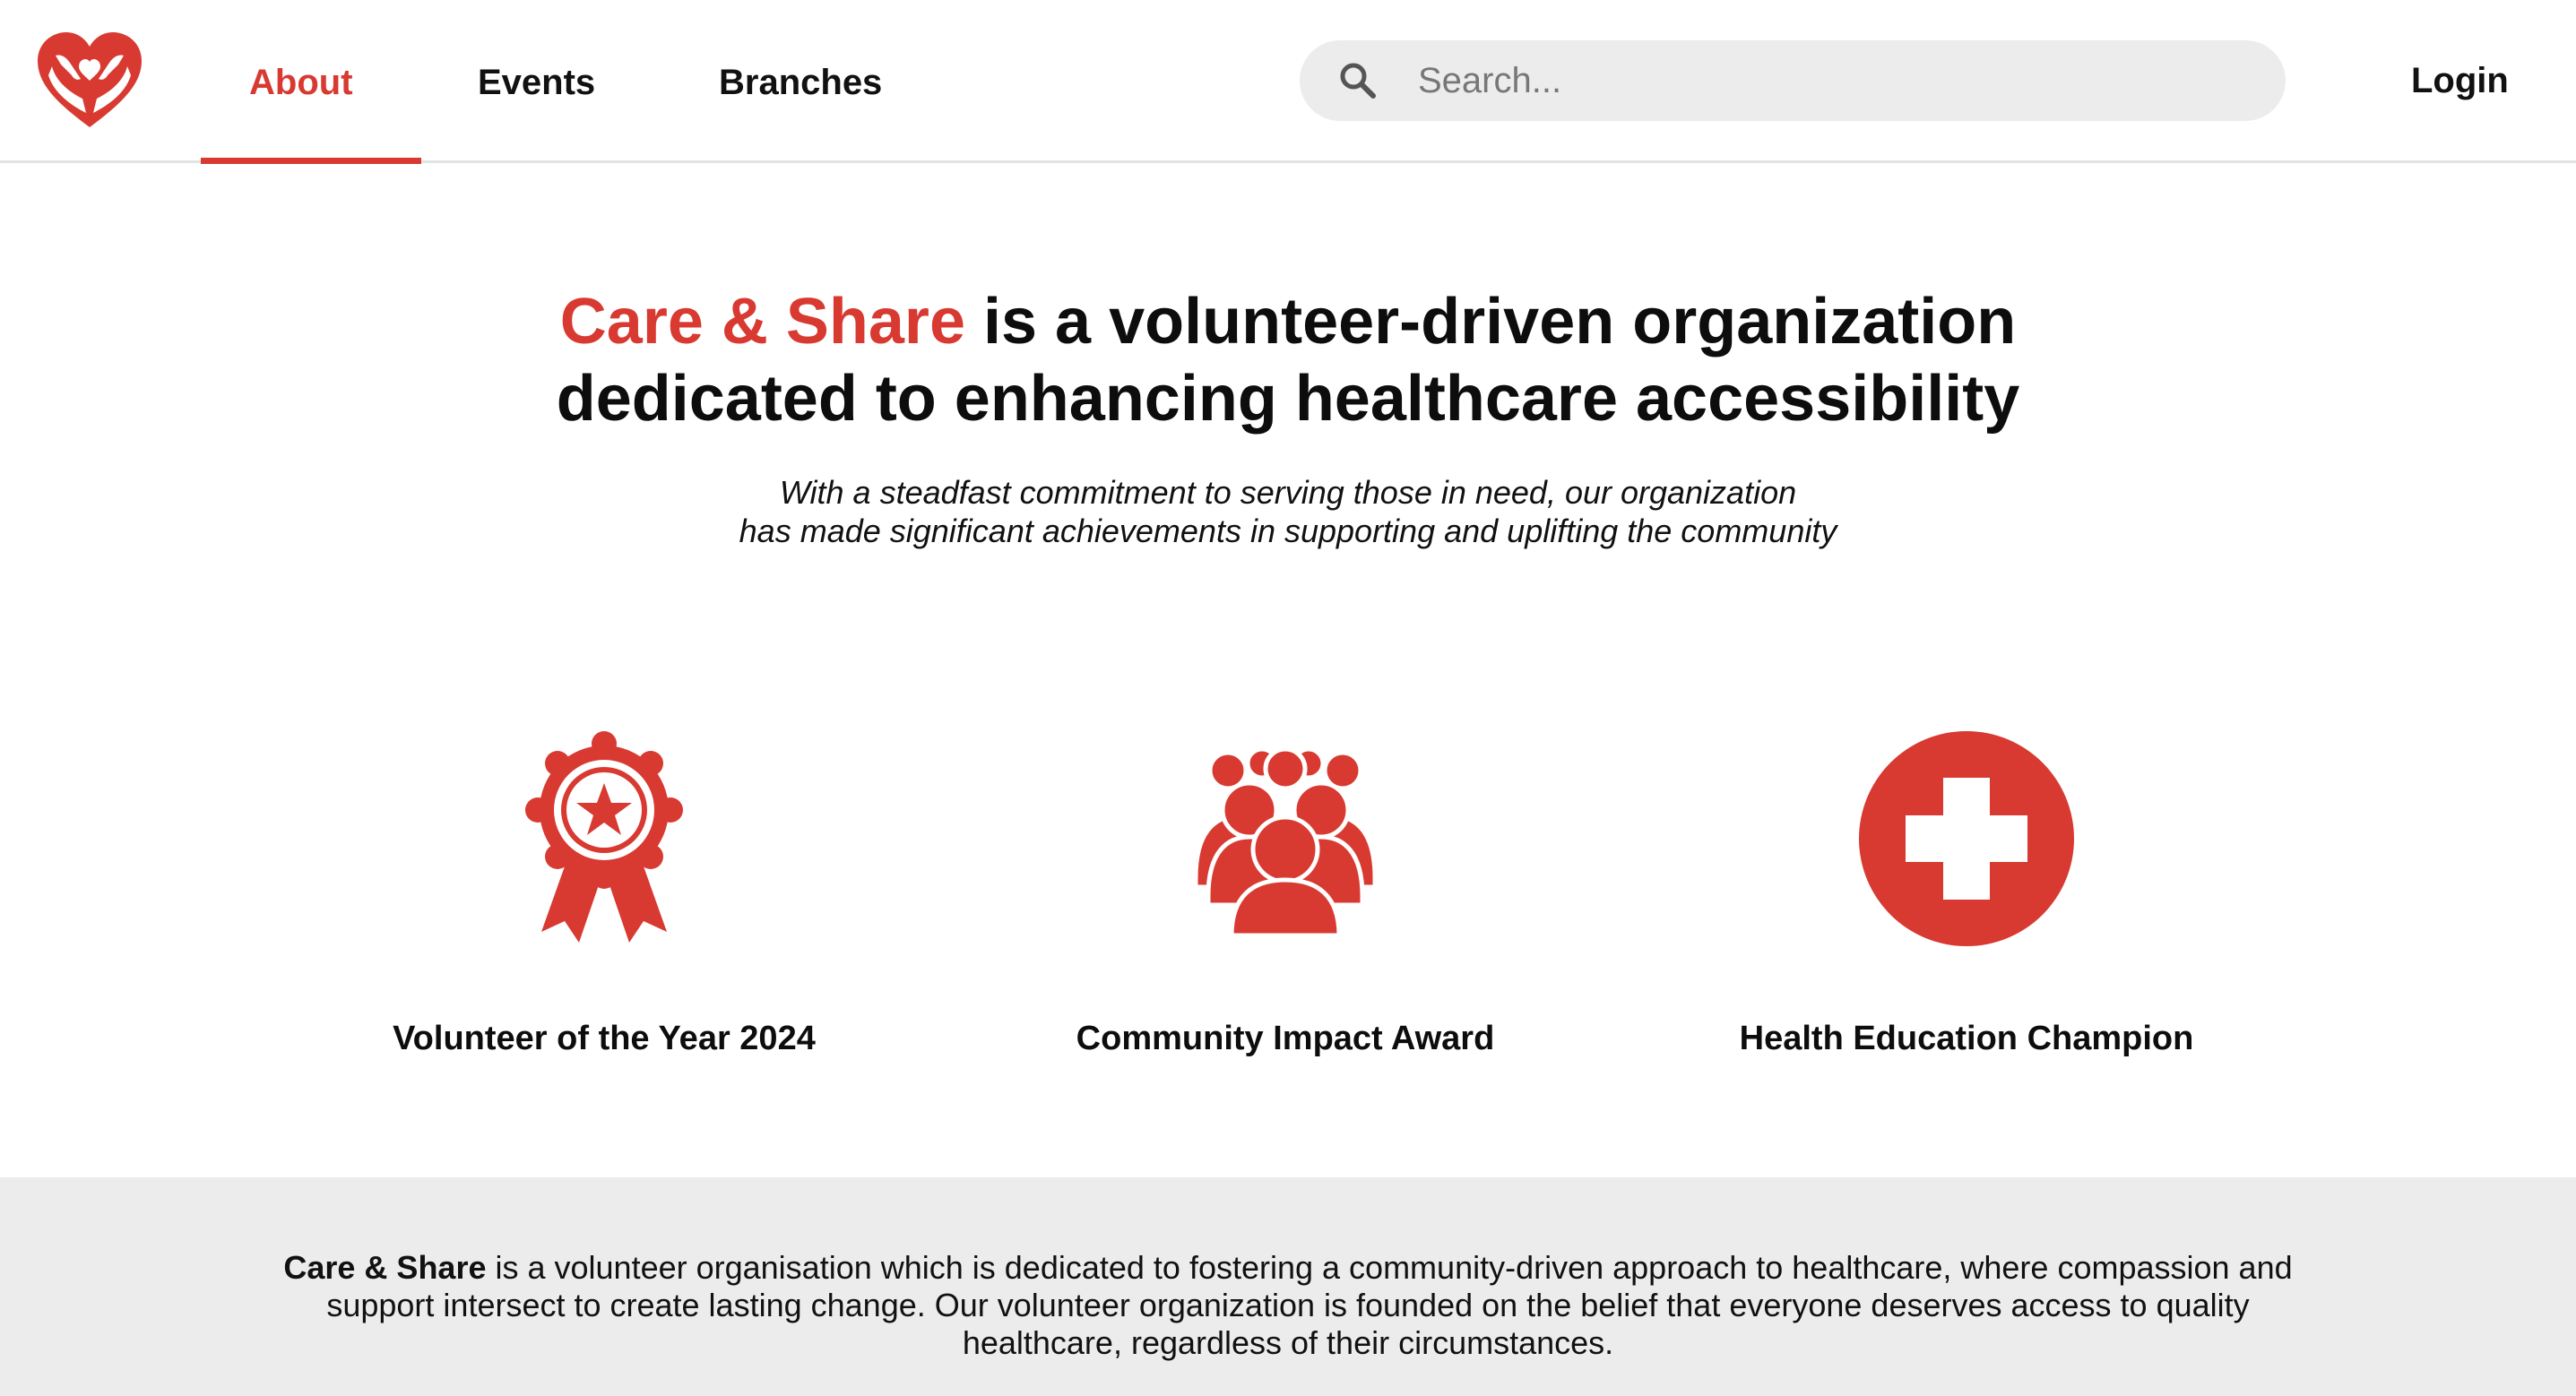 The height and width of the screenshot is (1396, 2576). Describe the element at coordinates (1966, 839) in the screenshot. I see `medical-cross-icon` at that location.